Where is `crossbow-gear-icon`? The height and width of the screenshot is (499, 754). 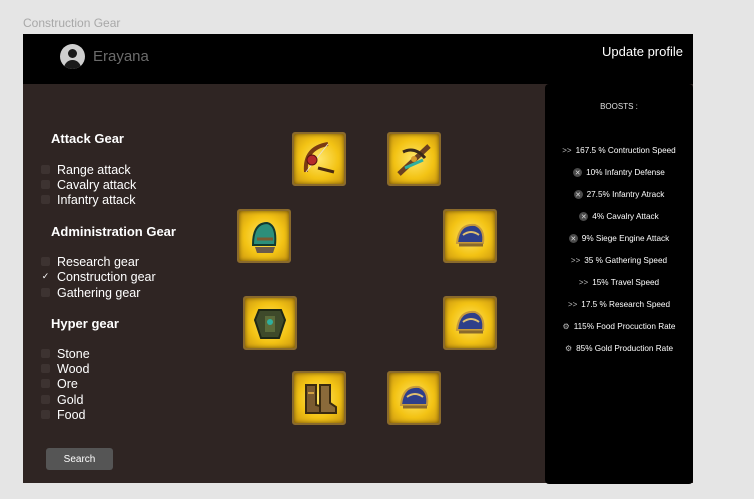 crossbow-gear-icon is located at coordinates (414, 160).